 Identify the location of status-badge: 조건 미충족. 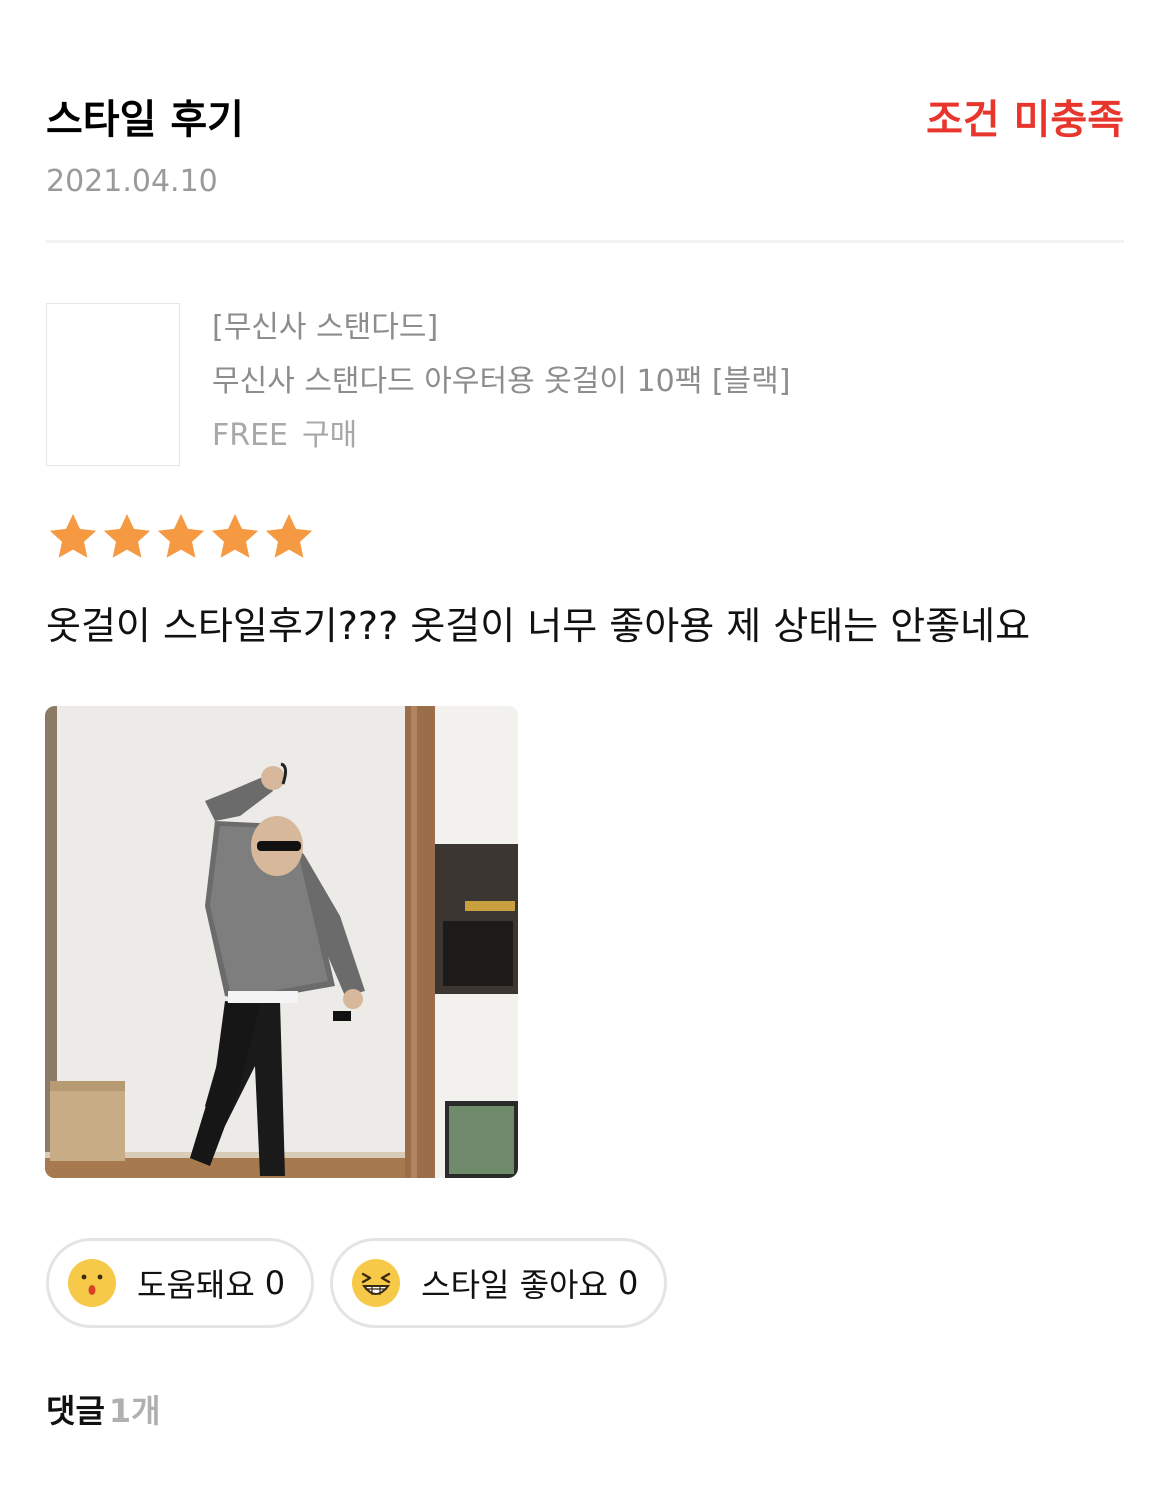
(1025, 120).